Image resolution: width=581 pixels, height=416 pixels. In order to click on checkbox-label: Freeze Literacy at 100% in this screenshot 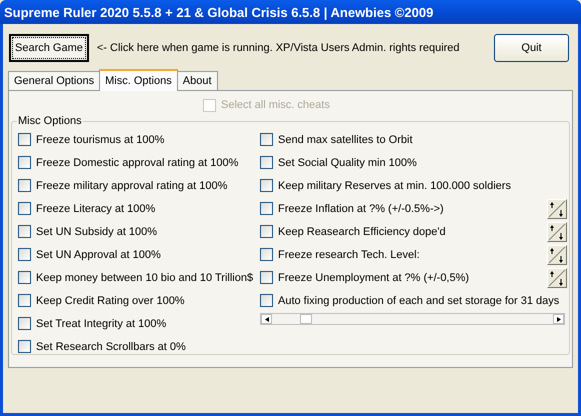, I will do `click(96, 208)`.